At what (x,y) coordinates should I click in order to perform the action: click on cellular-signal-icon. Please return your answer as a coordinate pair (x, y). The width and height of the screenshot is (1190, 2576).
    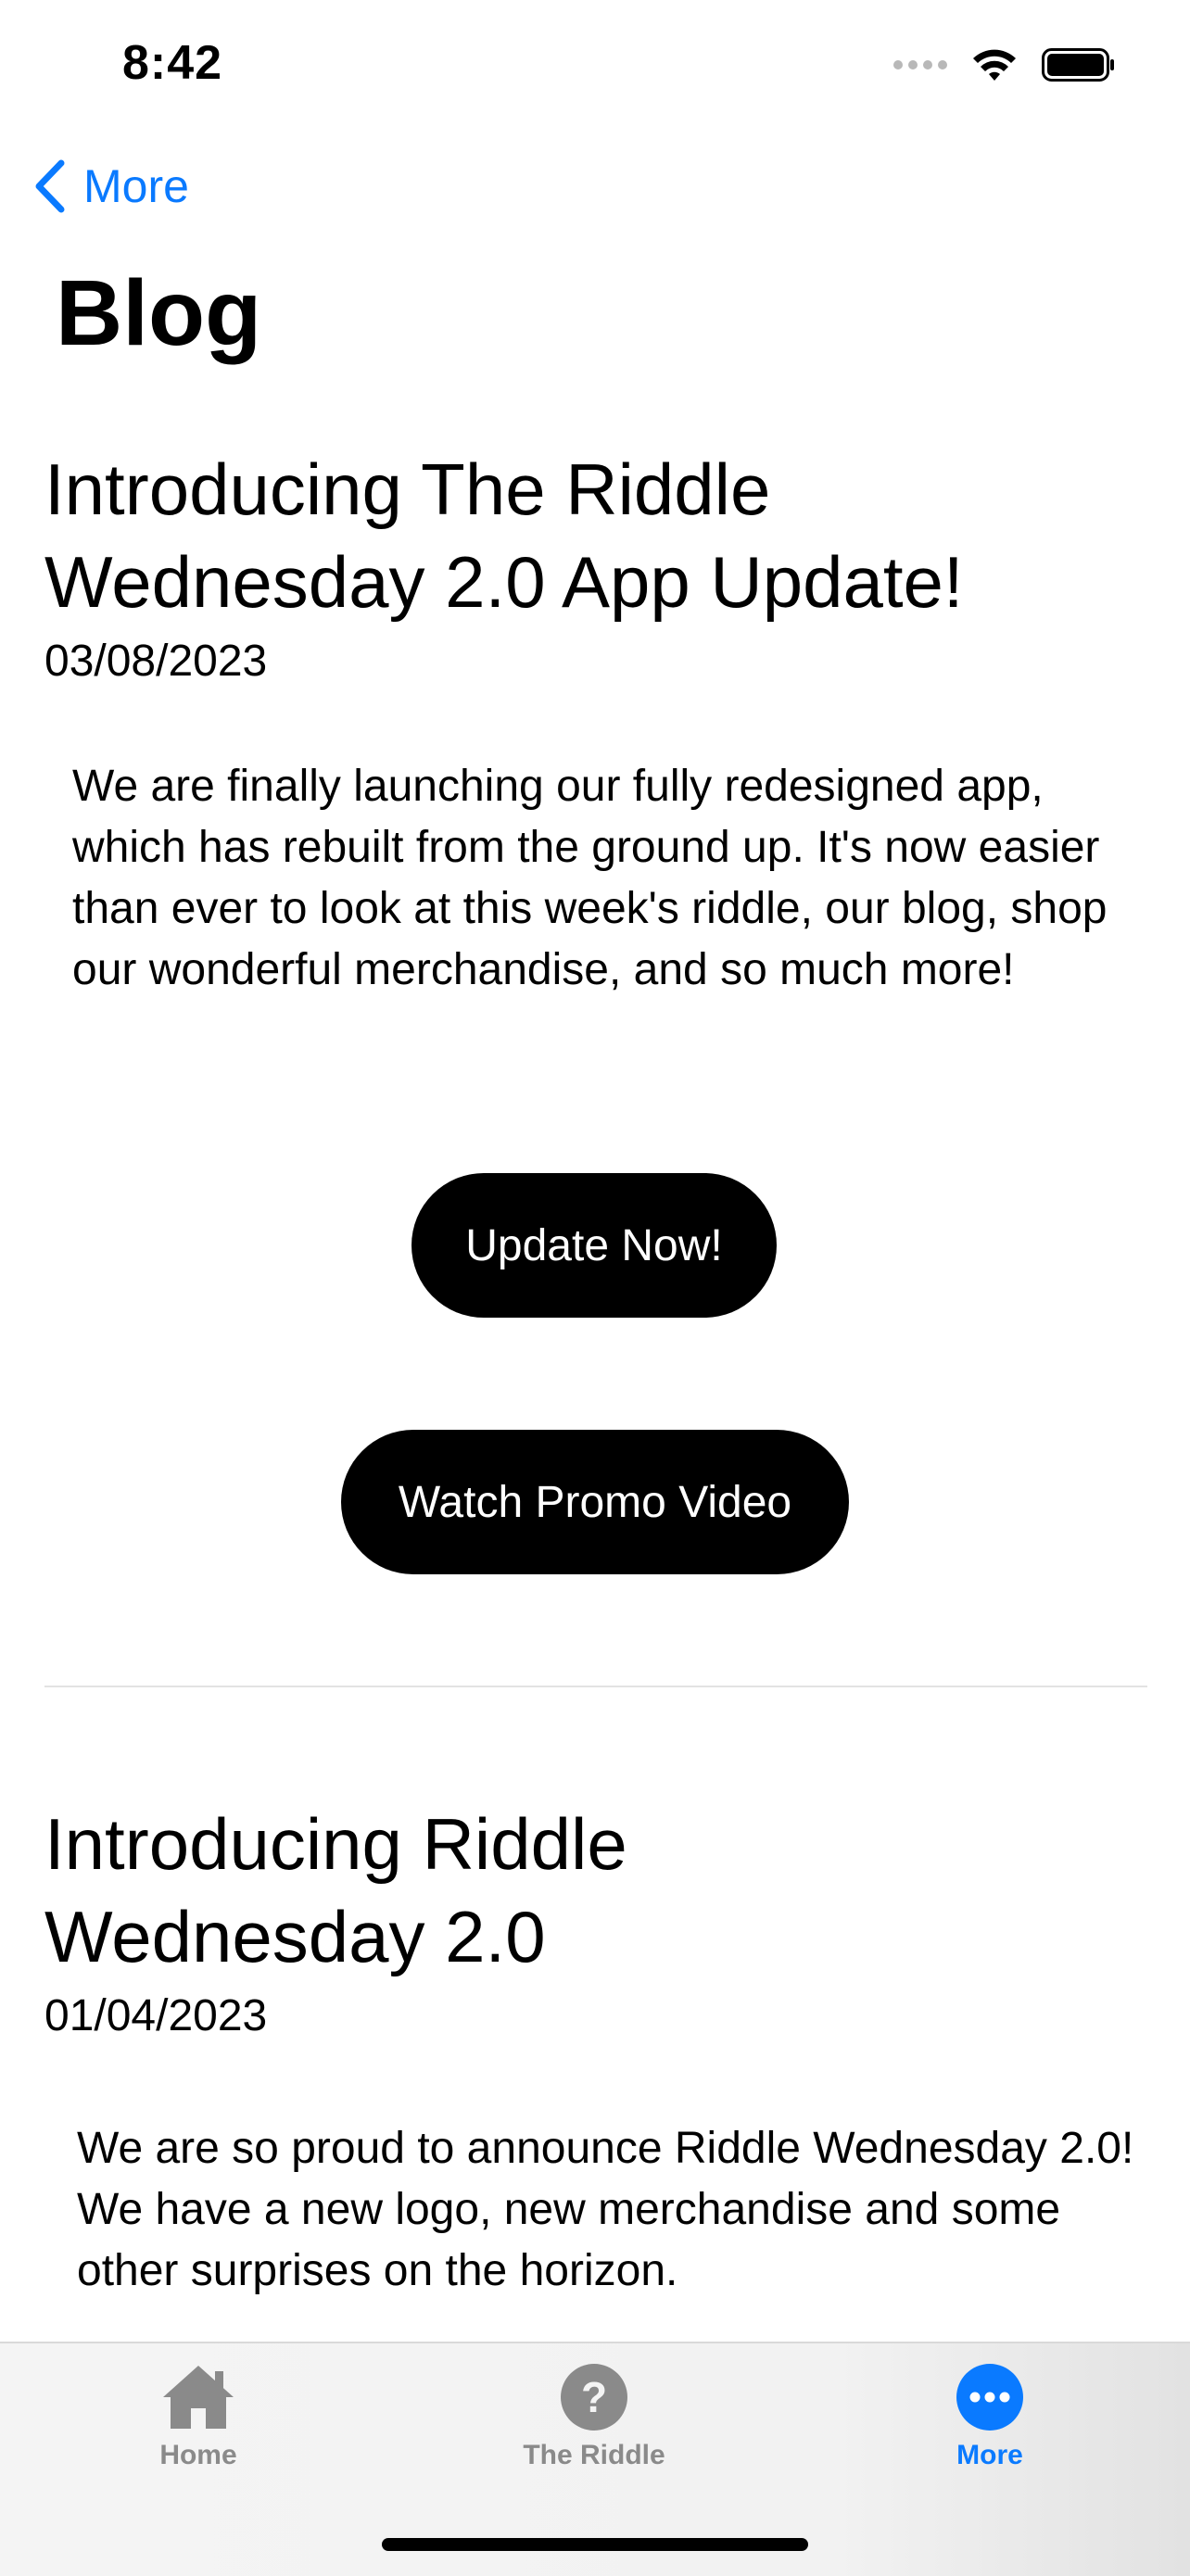
    Looking at the image, I should click on (920, 64).